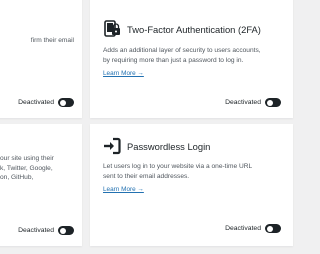  What do you see at coordinates (112, 146) in the screenshot?
I see `sign-in-icon` at bounding box center [112, 146].